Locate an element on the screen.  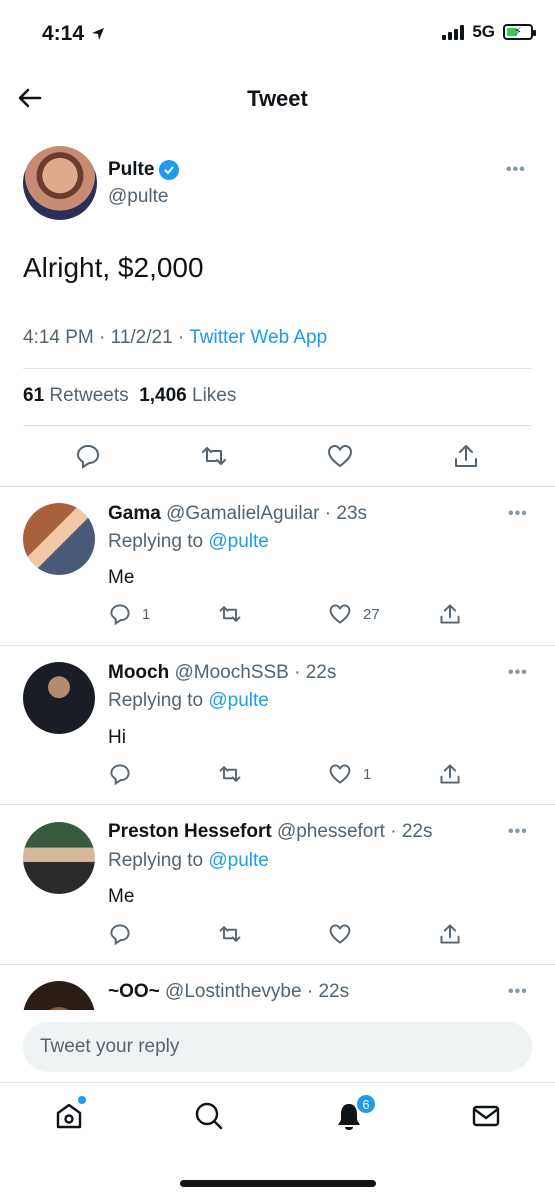
reply-header: Gama @GamalielAguilar · 23s is located at coordinates (238, 513).